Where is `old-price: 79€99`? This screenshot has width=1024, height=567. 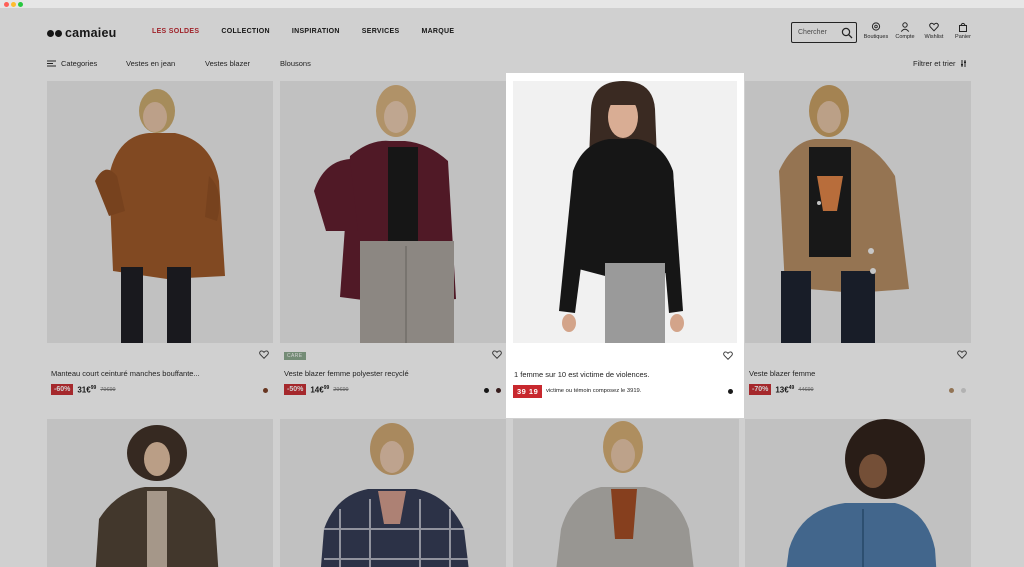 old-price: 79€99 is located at coordinates (108, 389).